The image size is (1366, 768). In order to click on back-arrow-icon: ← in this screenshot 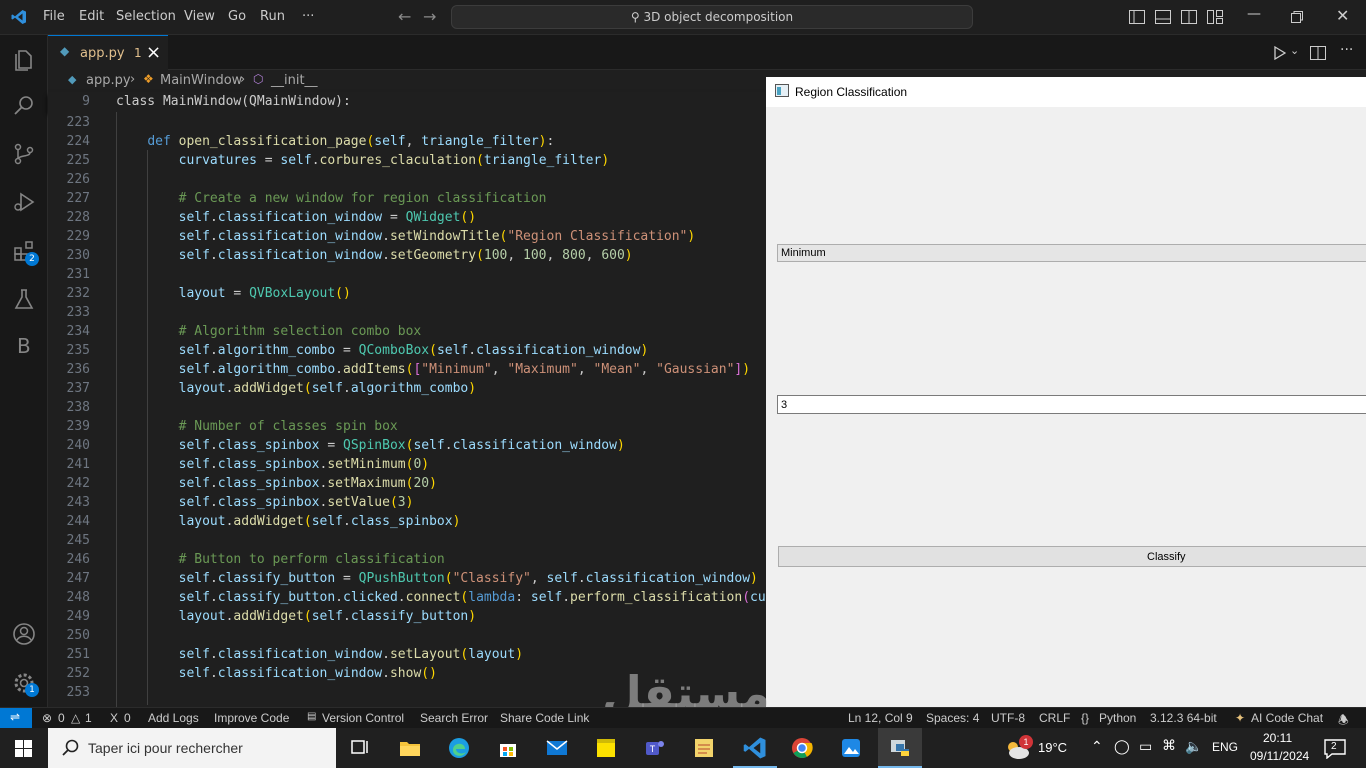, I will do `click(404, 16)`.